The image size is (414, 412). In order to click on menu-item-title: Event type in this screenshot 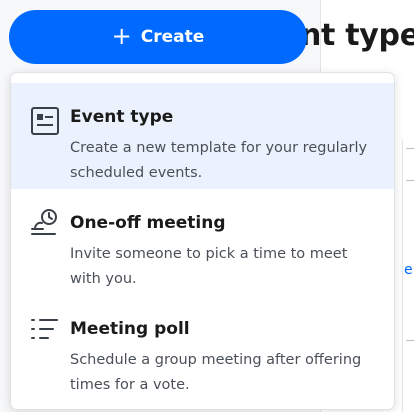, I will do `click(122, 117)`.